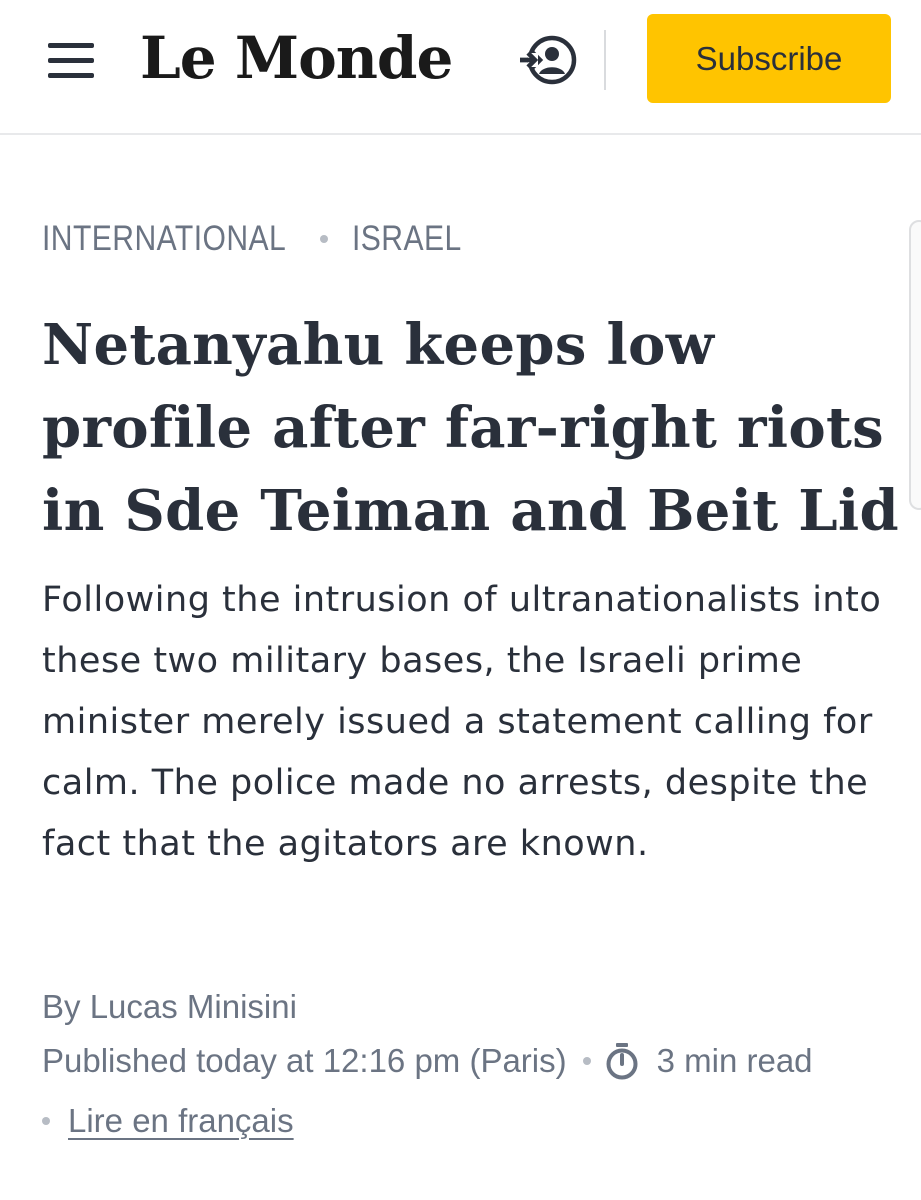 This screenshot has width=921, height=1200. What do you see at coordinates (622, 1061) in the screenshot?
I see `timer-icon` at bounding box center [622, 1061].